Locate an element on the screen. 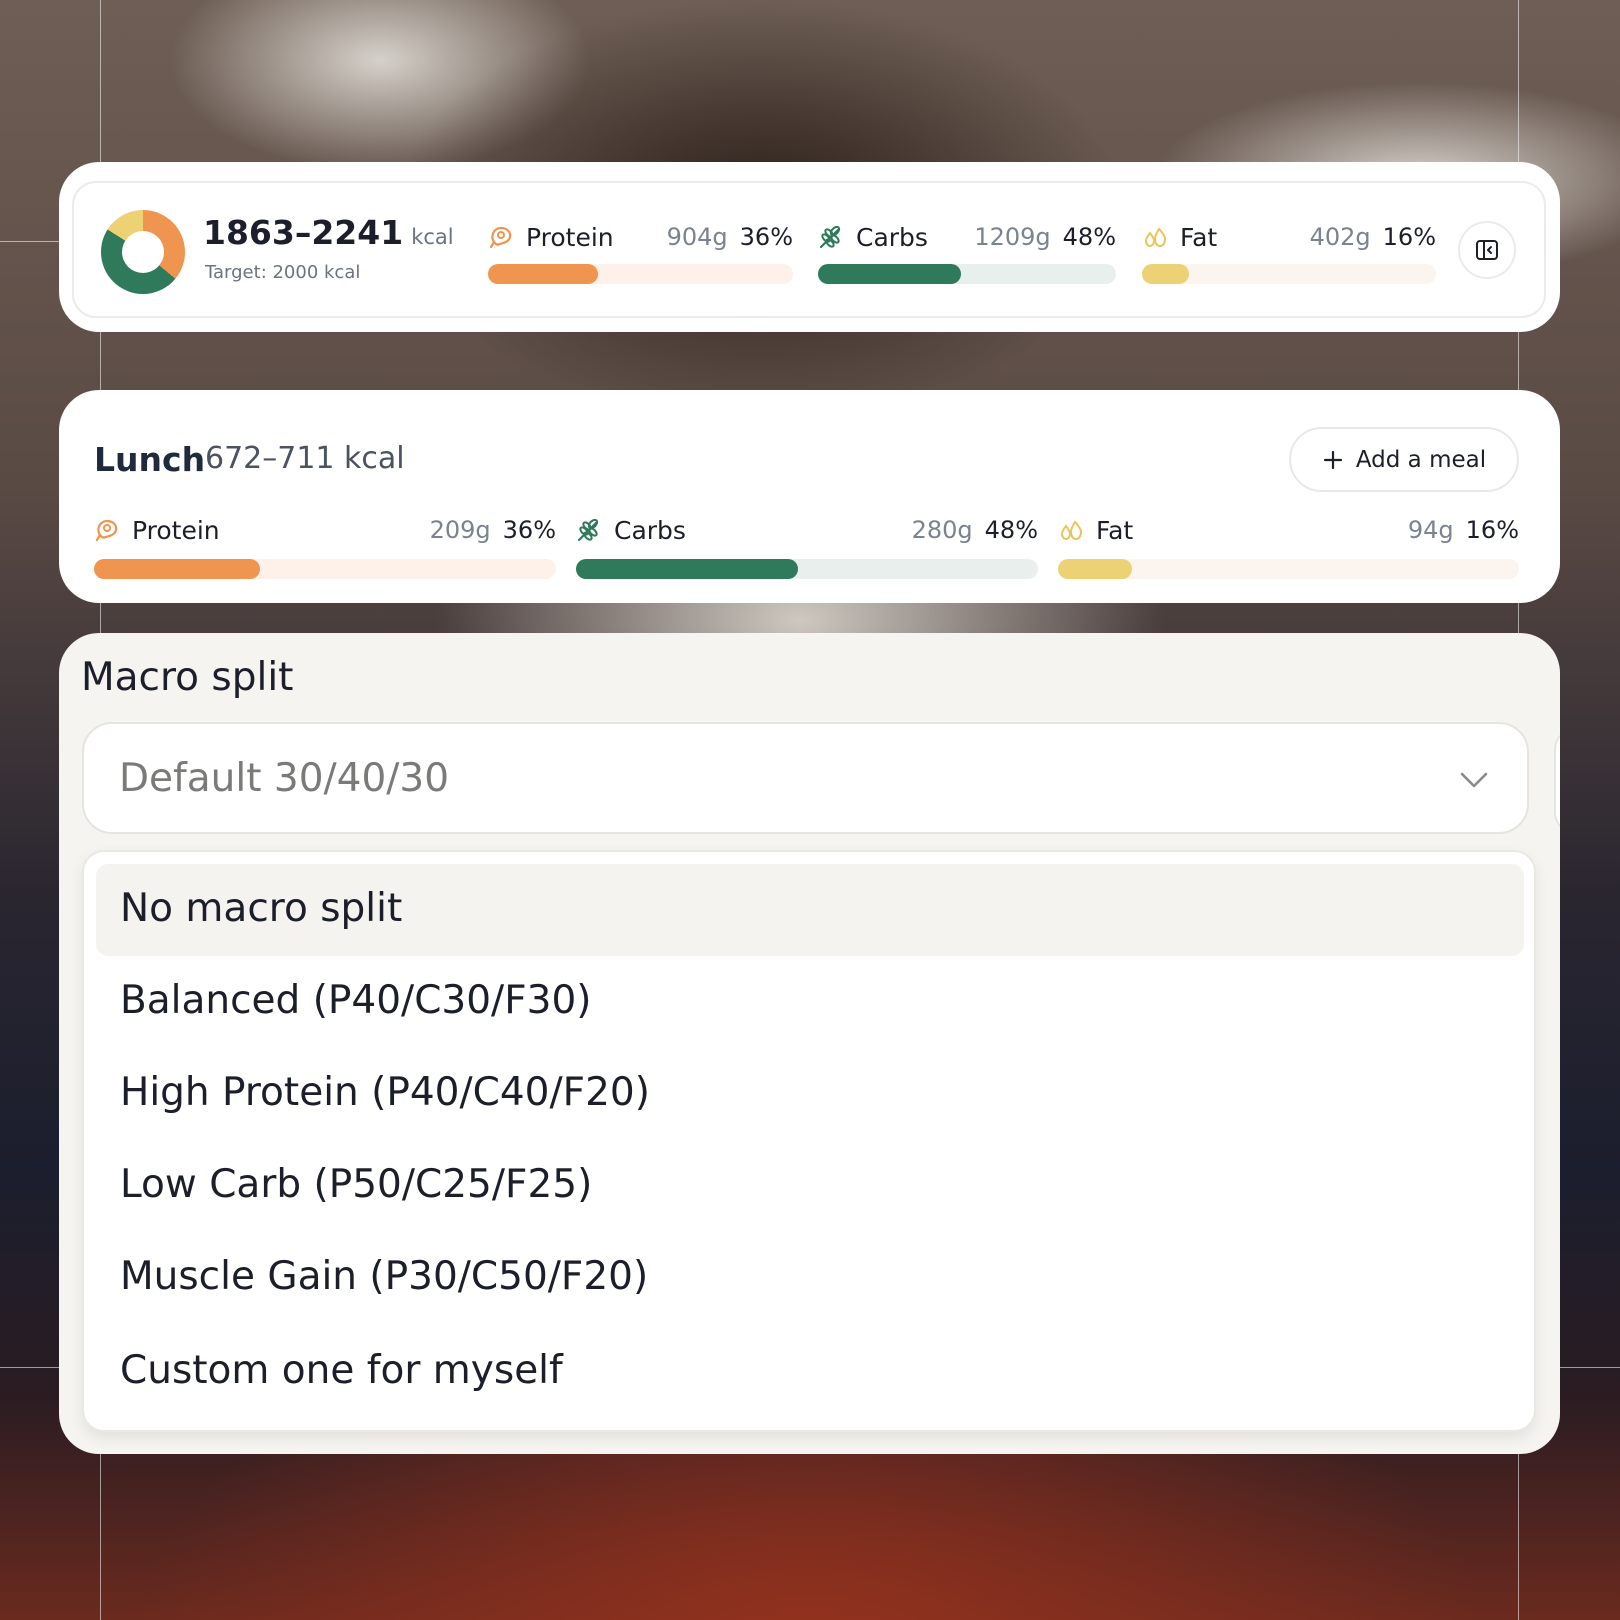 This screenshot has height=1620, width=1620. kcal-range: 1863–2241 kcal is located at coordinates (328, 232).